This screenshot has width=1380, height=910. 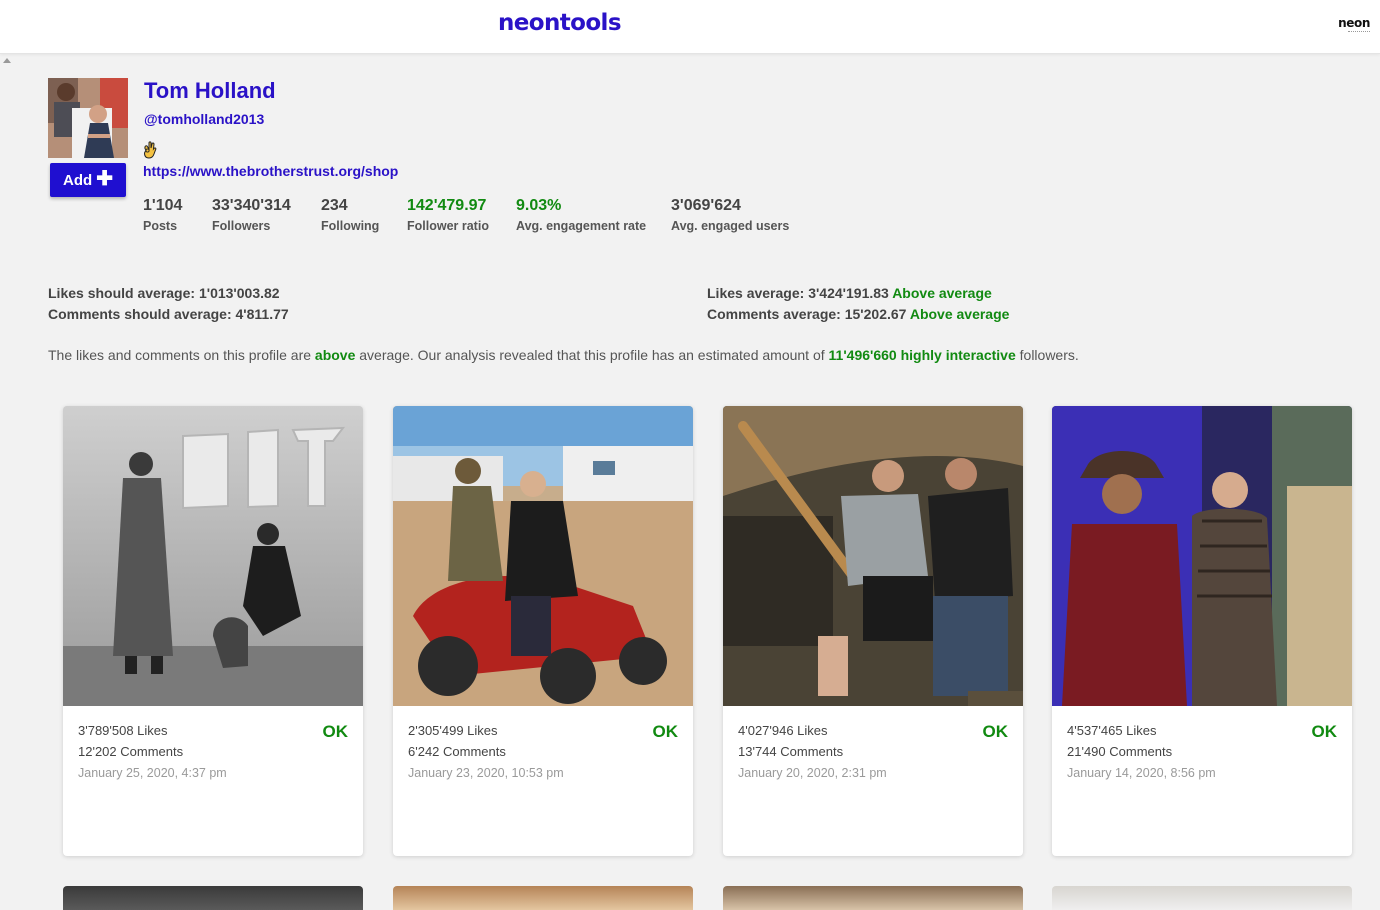 What do you see at coordinates (251, 215) in the screenshot?
I see `stat-followers: 33'340'314 Followers` at bounding box center [251, 215].